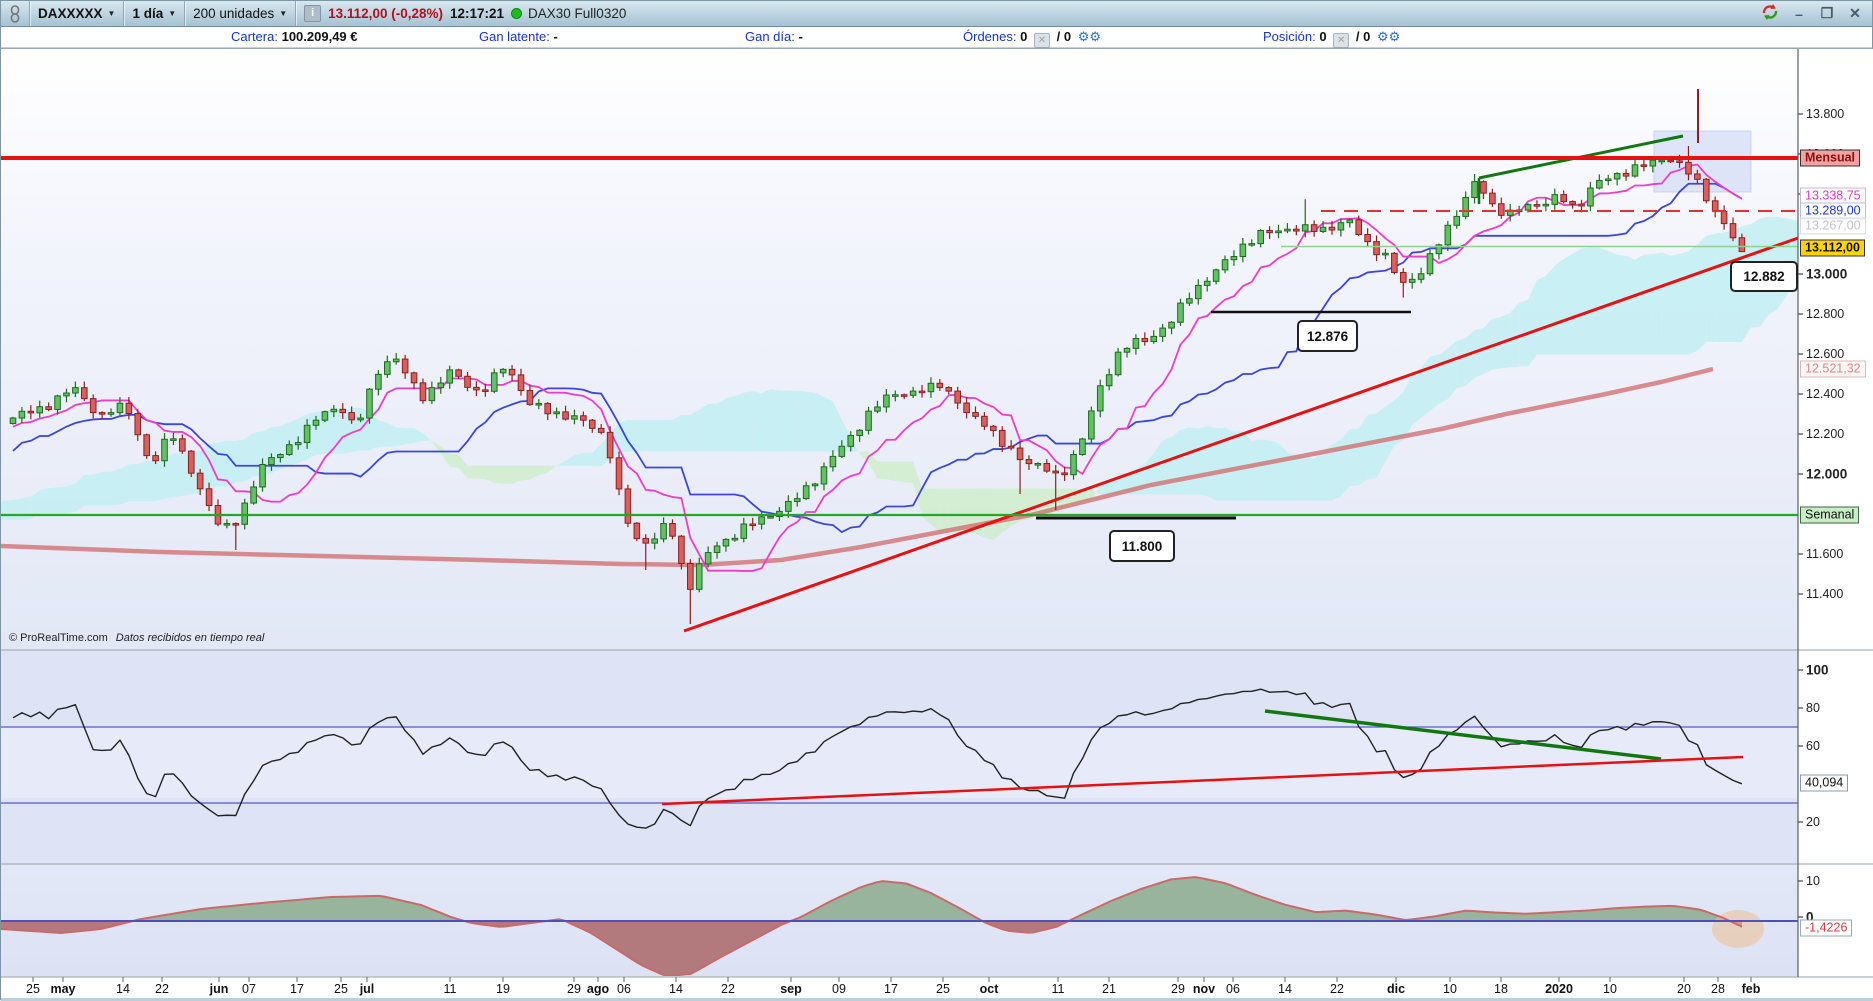  What do you see at coordinates (1824, 594) in the screenshot?
I see `price-axis-tick: 11.400` at bounding box center [1824, 594].